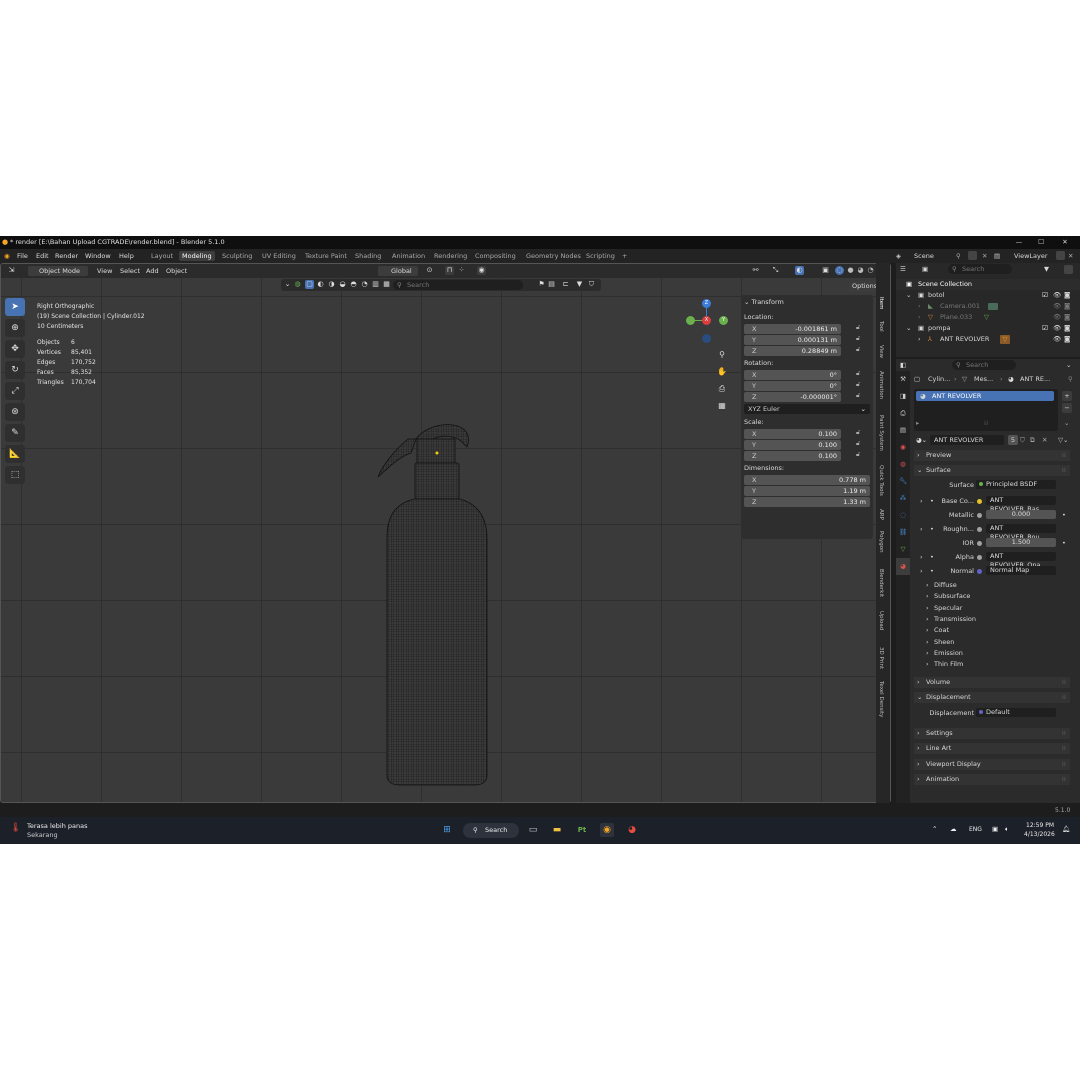  I want to click on close-button: ✕, so click(1065, 242).